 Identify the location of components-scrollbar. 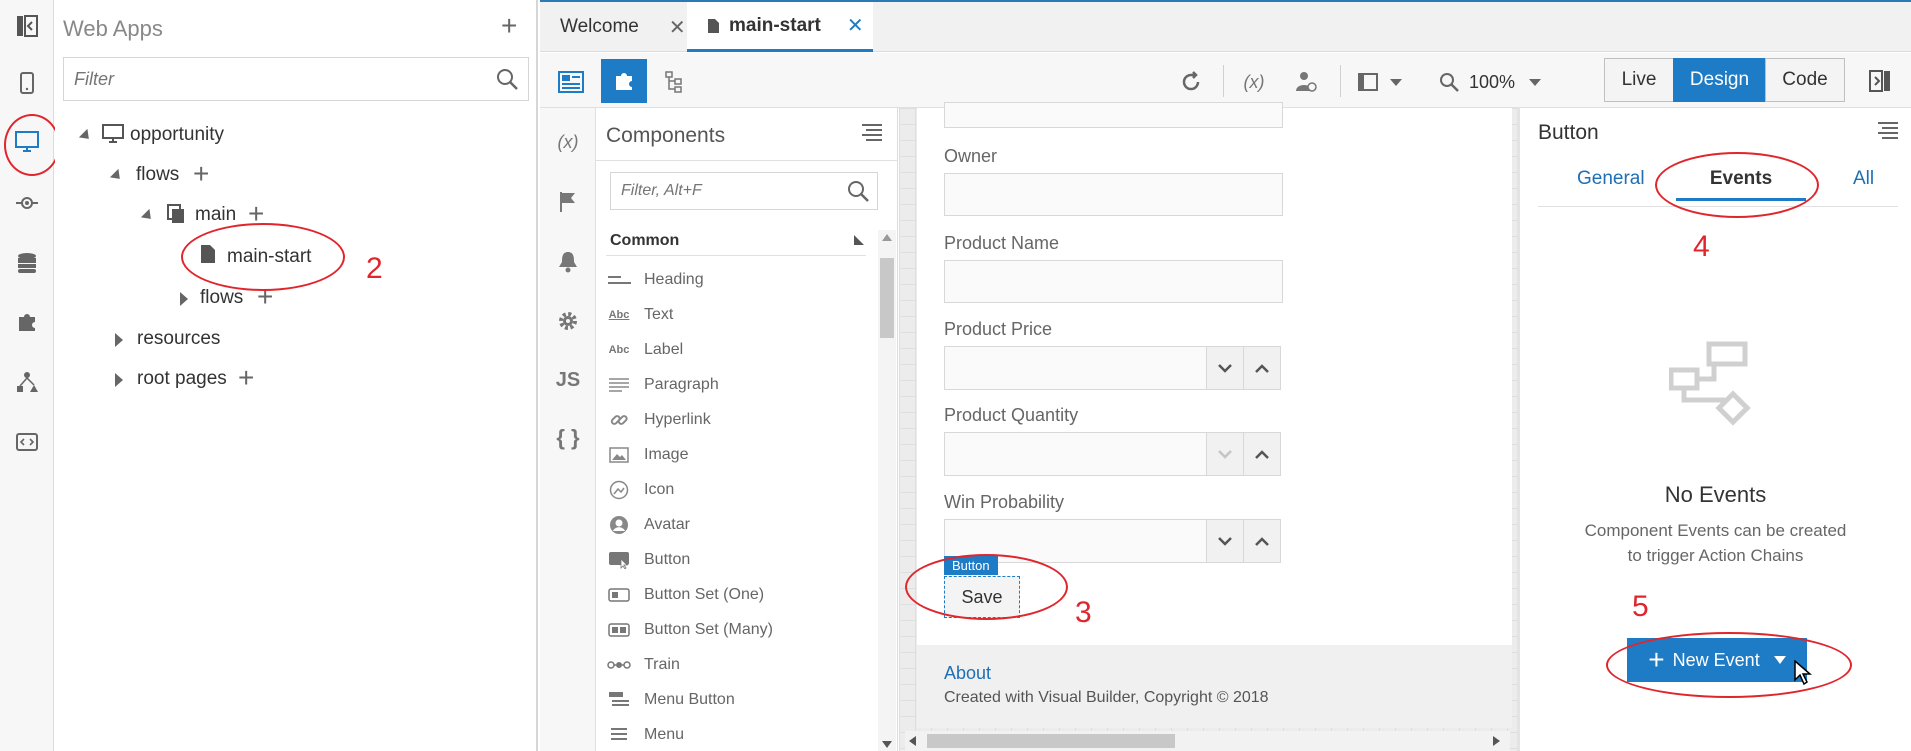
(887, 490).